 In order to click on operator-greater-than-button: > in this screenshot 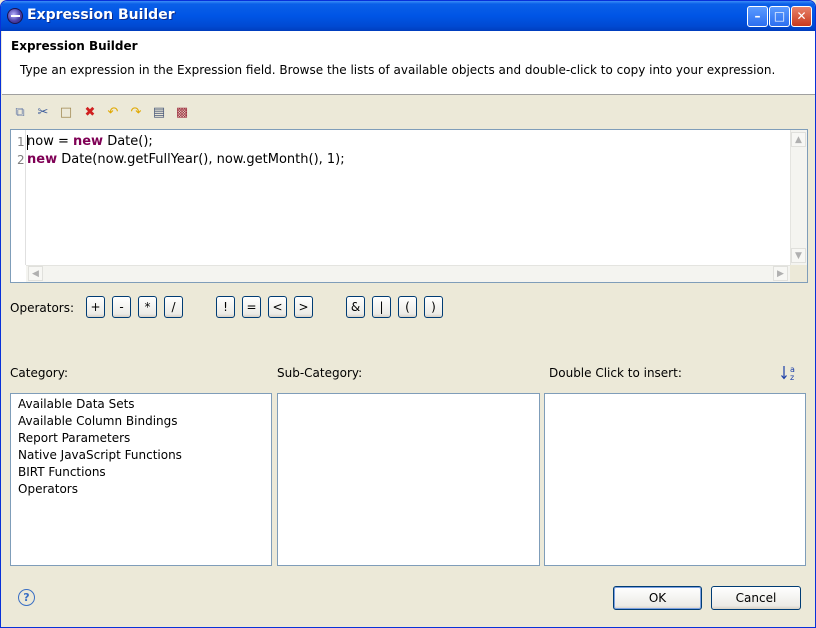, I will do `click(303, 307)`.